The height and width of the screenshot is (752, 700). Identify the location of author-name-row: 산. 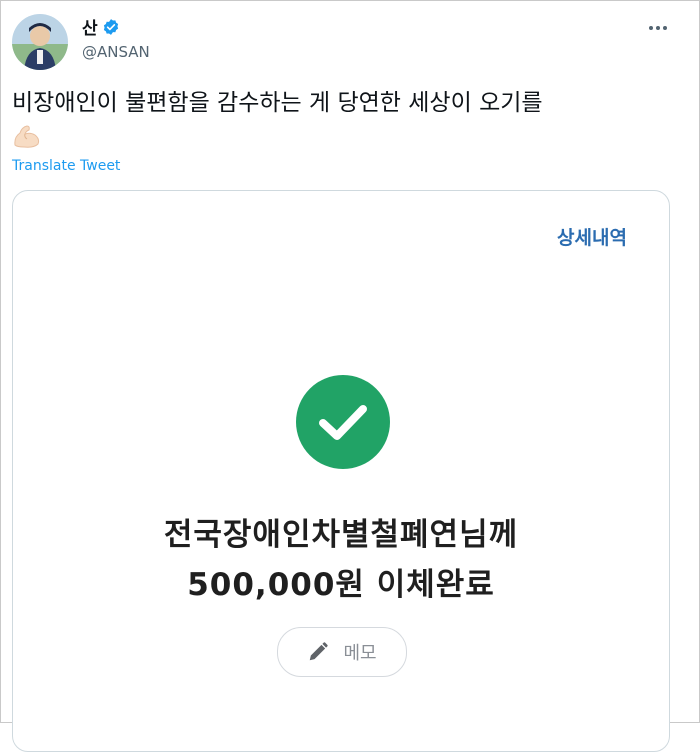
(101, 26).